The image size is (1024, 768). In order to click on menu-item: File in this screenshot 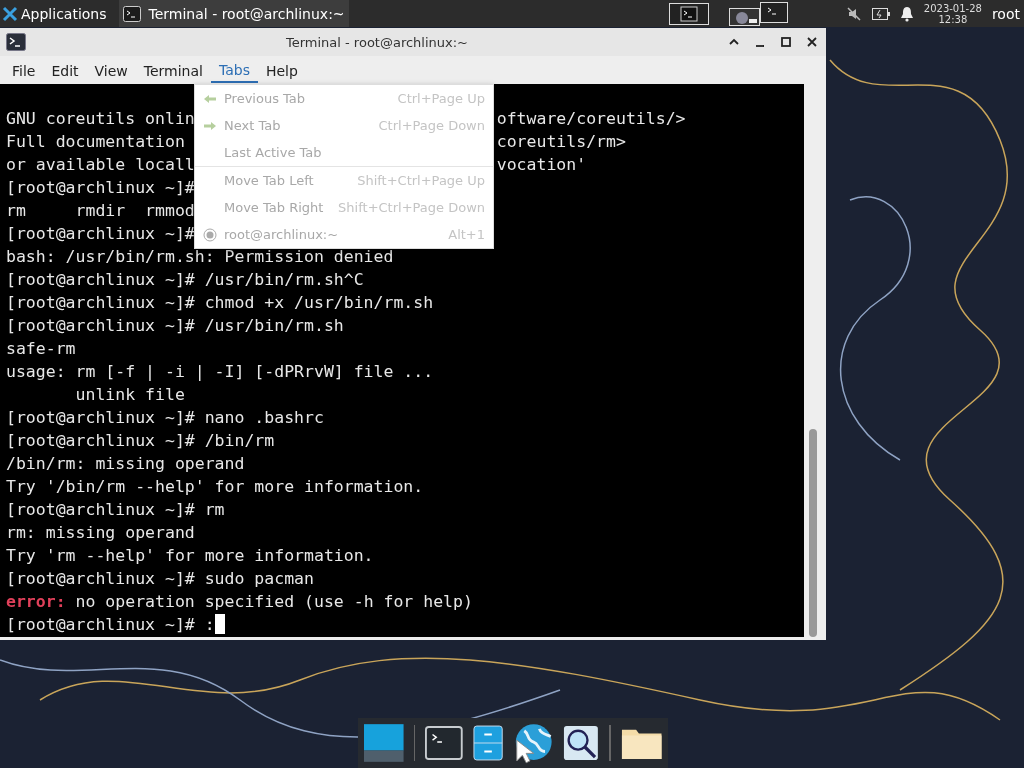, I will do `click(24, 70)`.